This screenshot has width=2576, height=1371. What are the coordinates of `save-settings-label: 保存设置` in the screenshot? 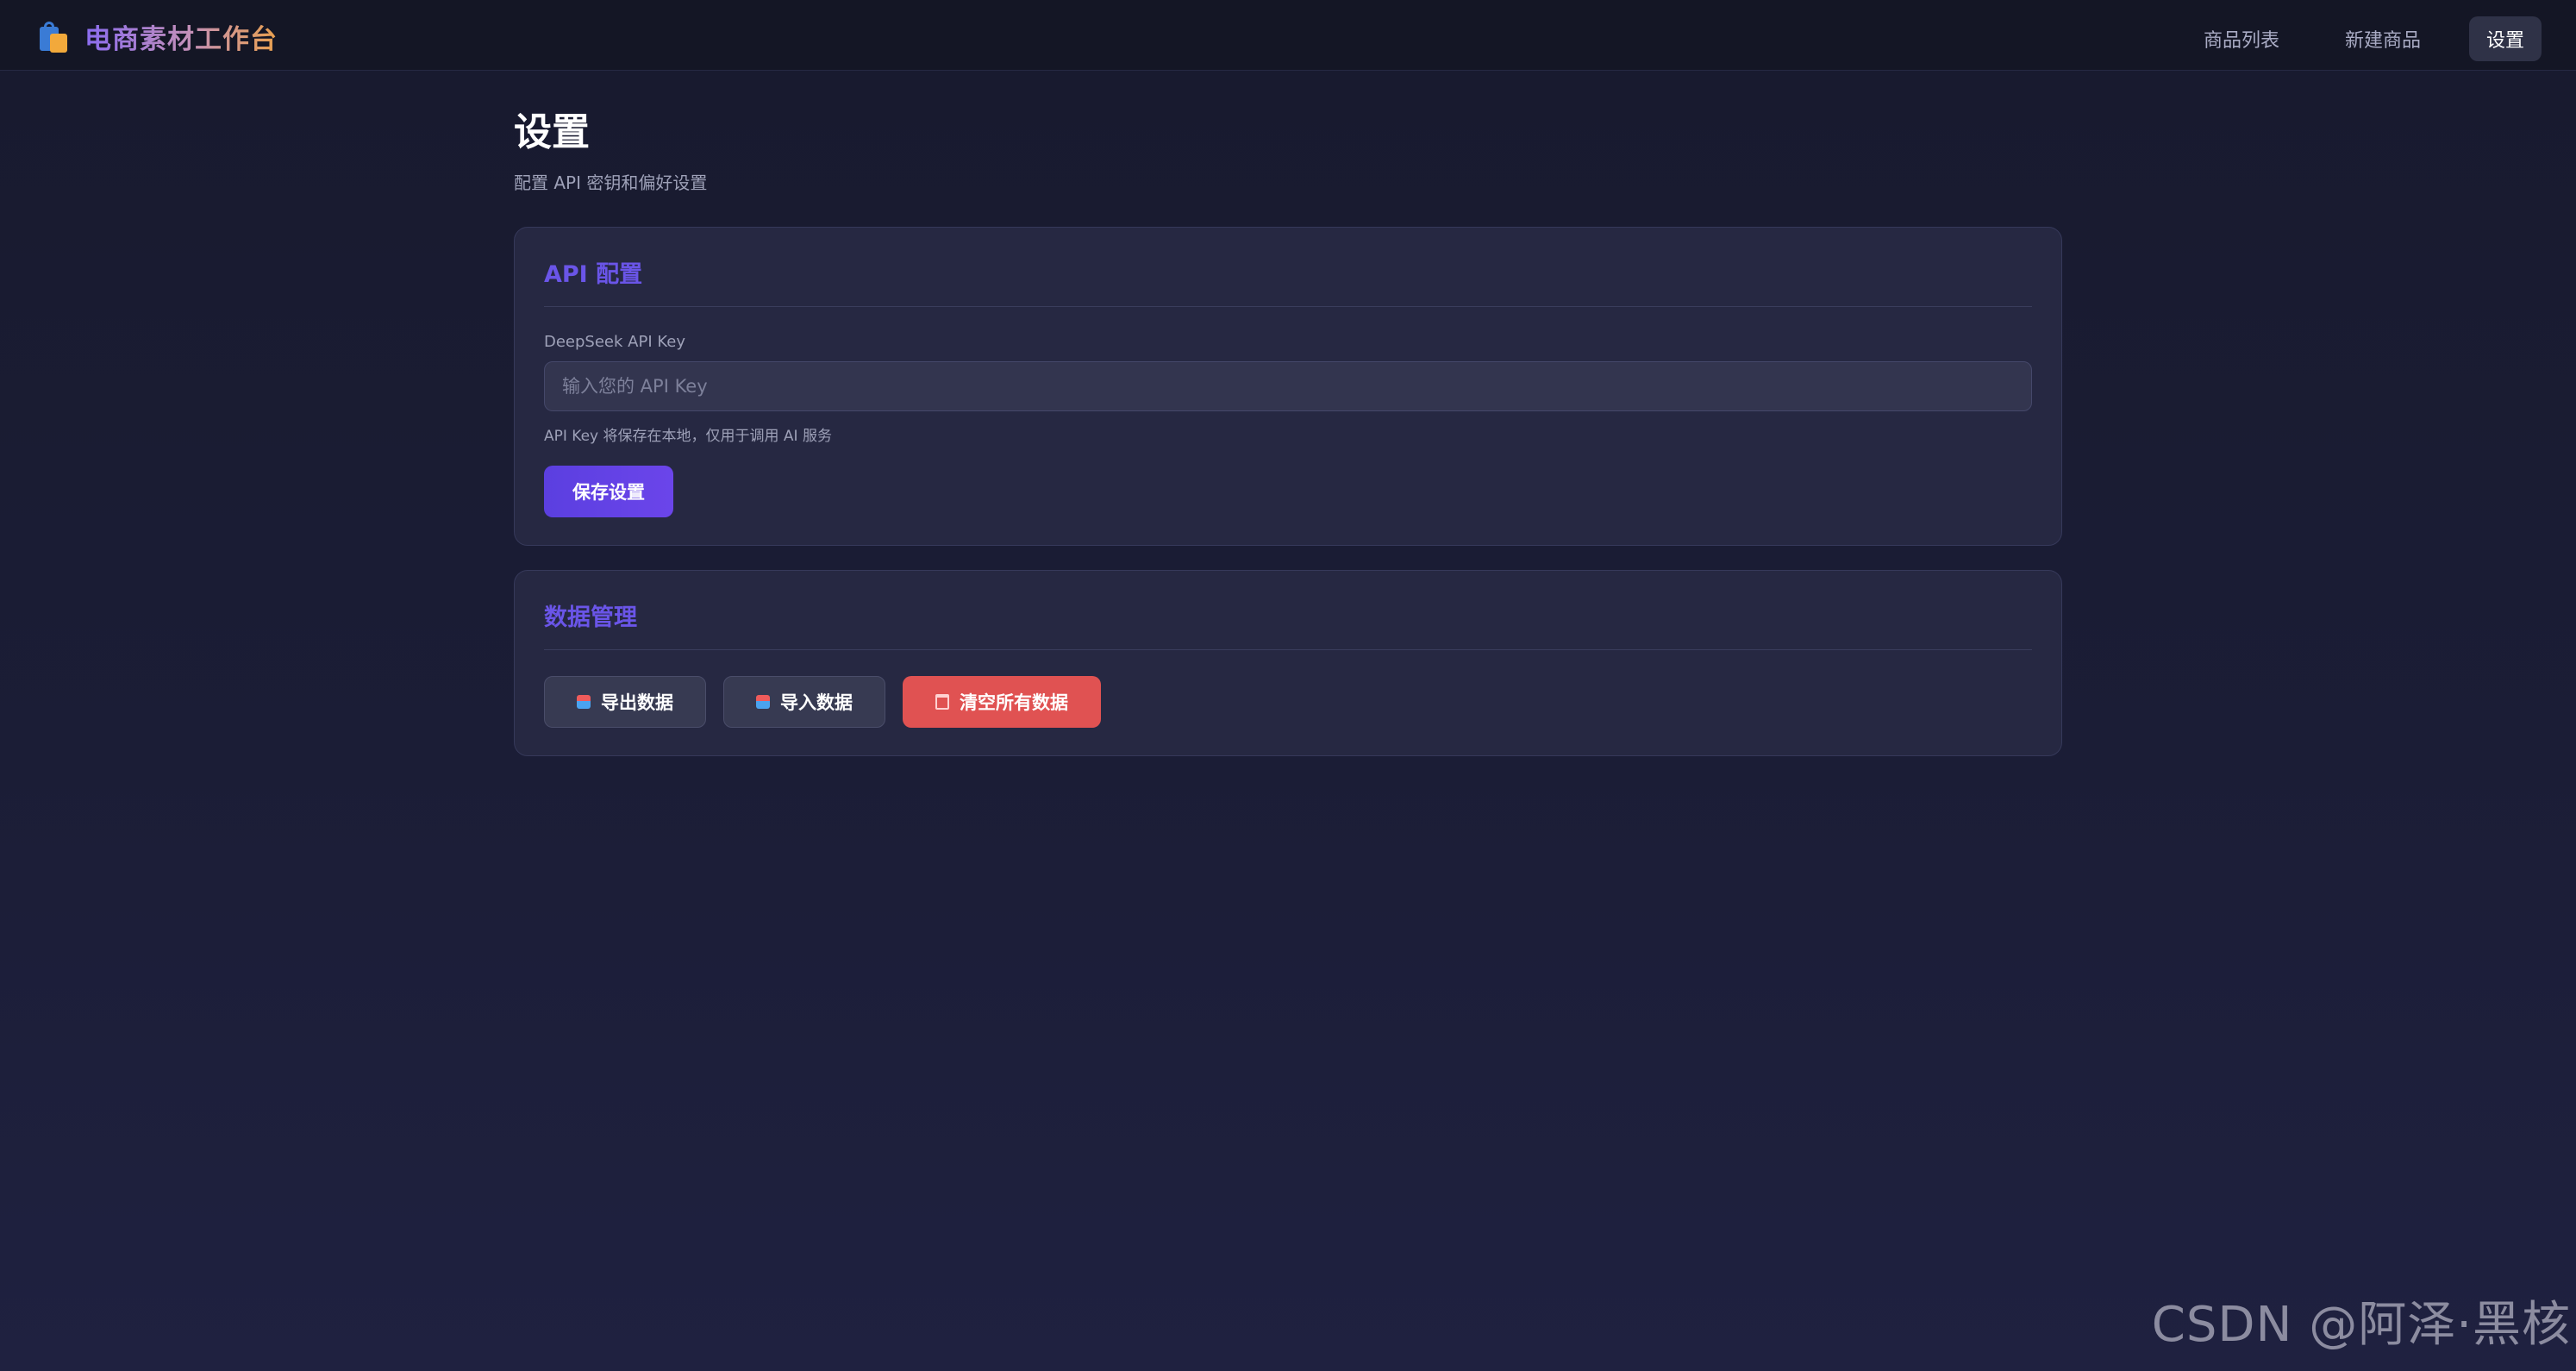 It's located at (609, 493).